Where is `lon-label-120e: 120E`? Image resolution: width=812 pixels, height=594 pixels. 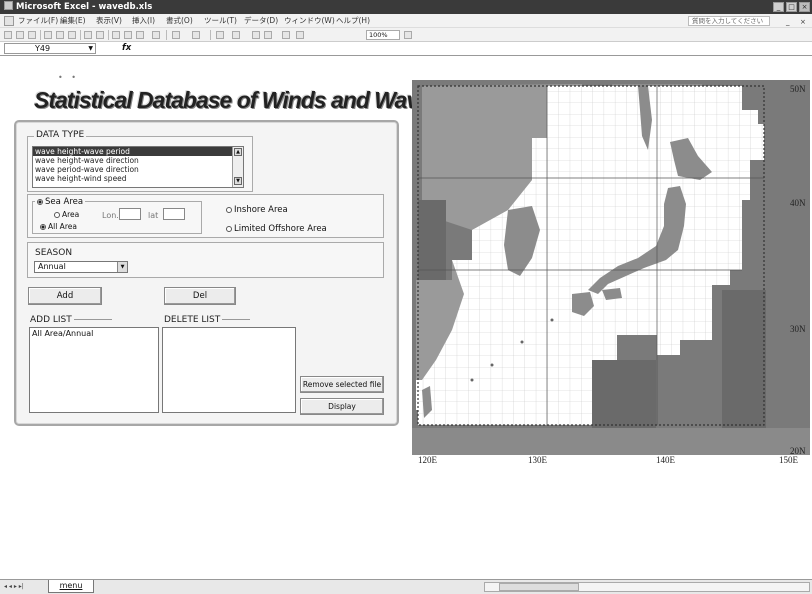 lon-label-120e: 120E is located at coordinates (427, 460).